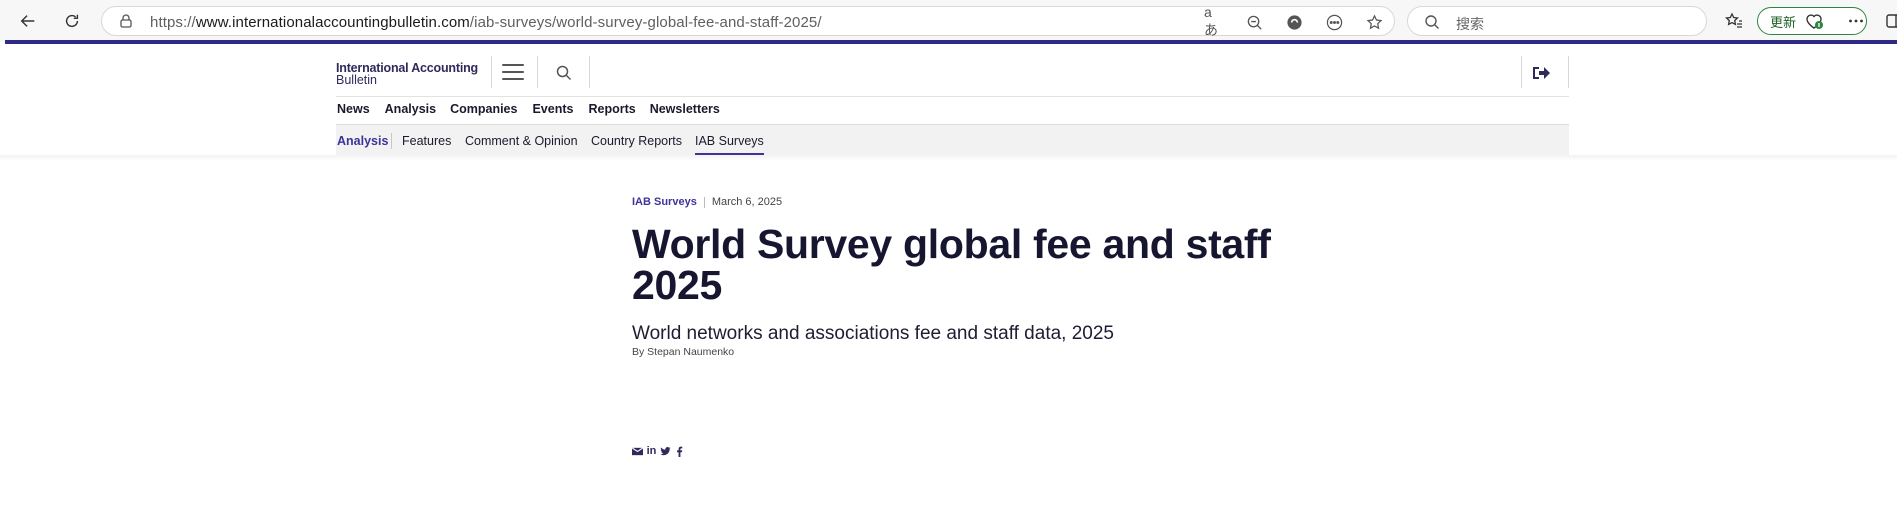  I want to click on extension-button, so click(1294, 22).